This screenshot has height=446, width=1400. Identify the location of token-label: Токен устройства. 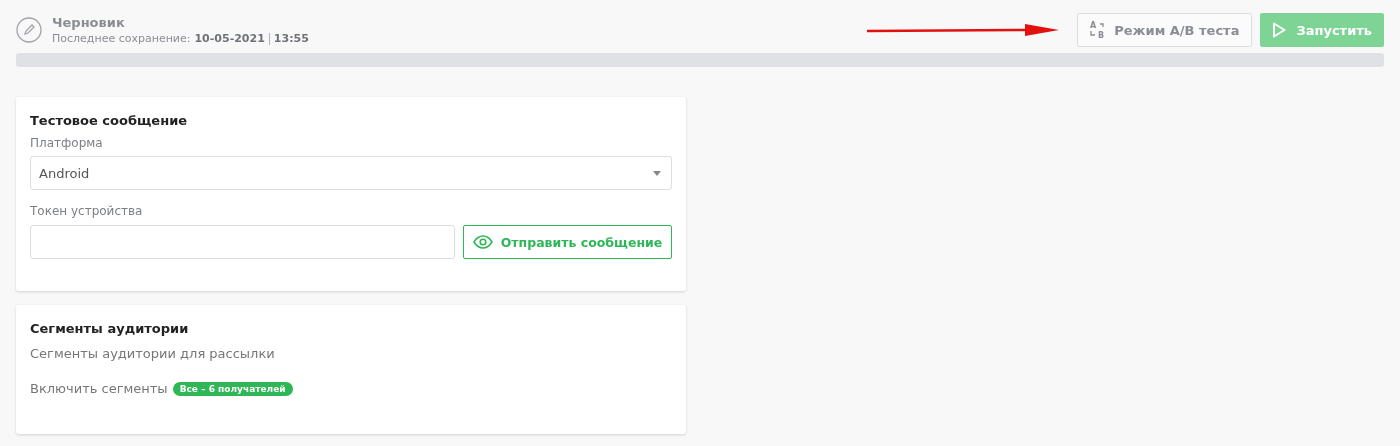
(87, 211).